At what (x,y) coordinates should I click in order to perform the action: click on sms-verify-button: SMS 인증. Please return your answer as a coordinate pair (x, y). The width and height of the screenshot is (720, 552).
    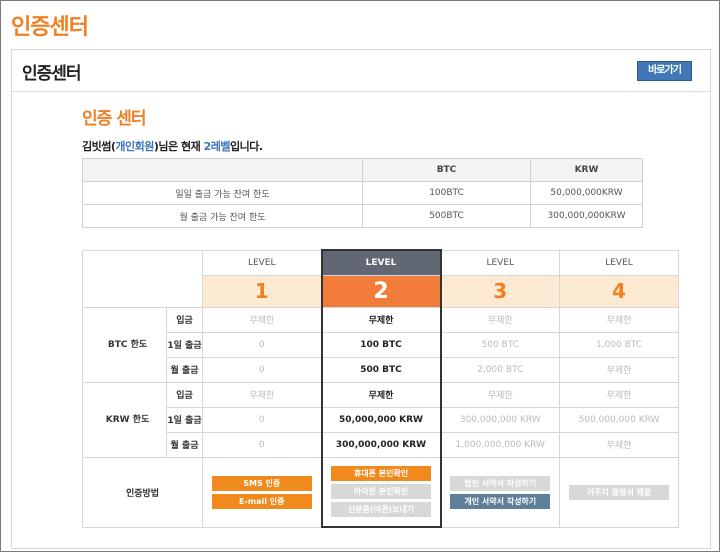
    Looking at the image, I should click on (261, 483).